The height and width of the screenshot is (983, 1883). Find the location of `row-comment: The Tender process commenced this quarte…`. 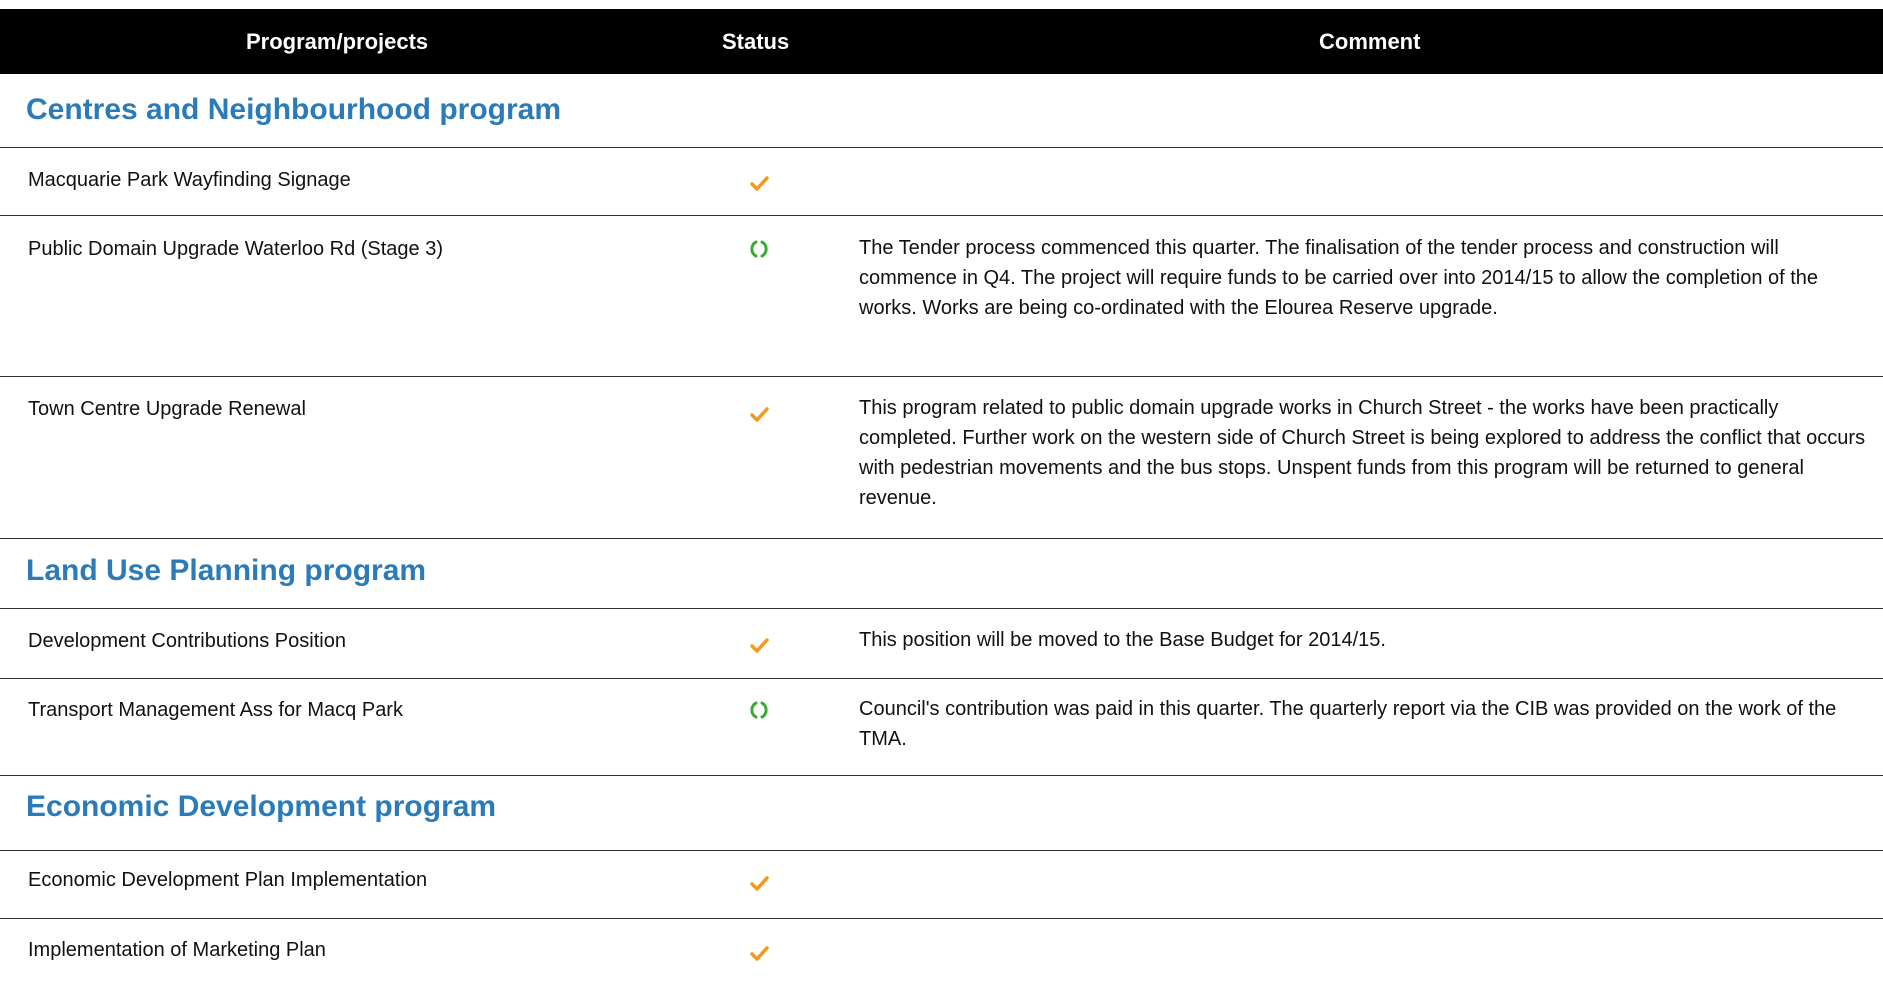

row-comment: The Tender process commenced this quarte… is located at coordinates (1339, 278).